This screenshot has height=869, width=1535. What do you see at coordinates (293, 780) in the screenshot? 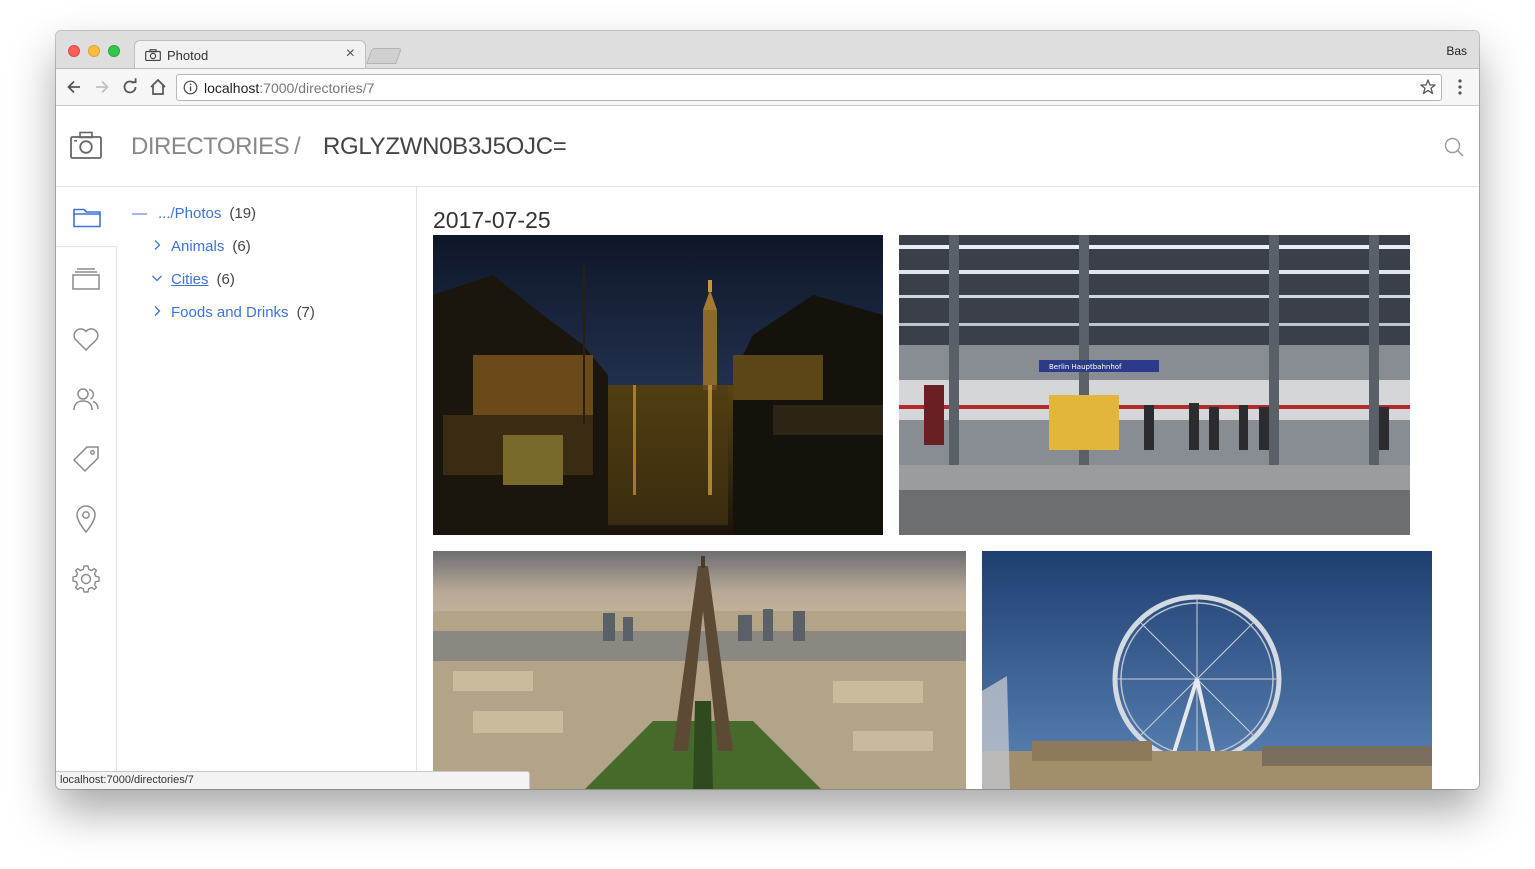
I see `status-bar-url: localhost:7000/directories/7` at bounding box center [293, 780].